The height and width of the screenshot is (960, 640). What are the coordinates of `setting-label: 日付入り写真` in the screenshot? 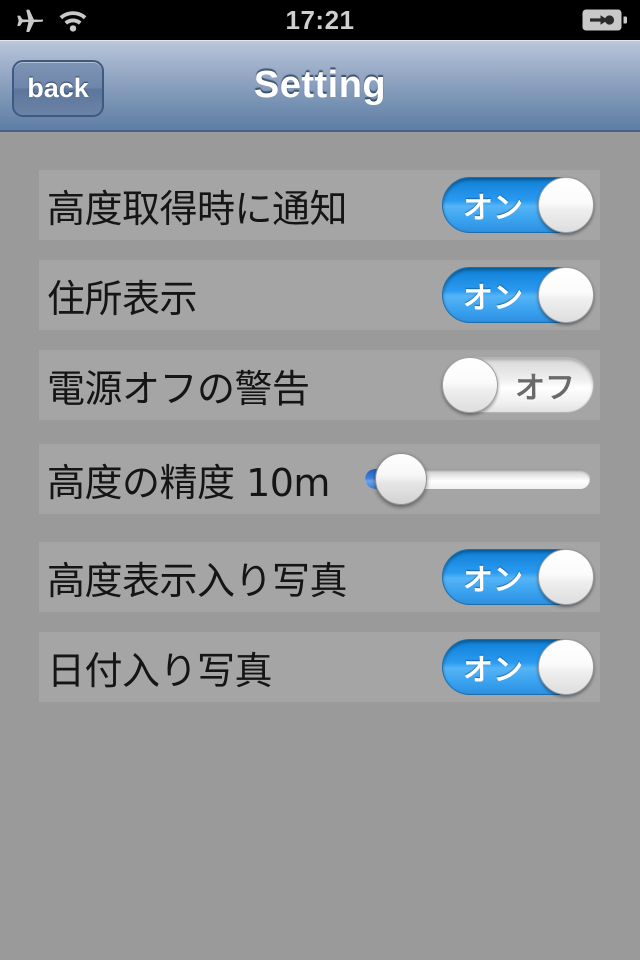 It's located at (160, 670).